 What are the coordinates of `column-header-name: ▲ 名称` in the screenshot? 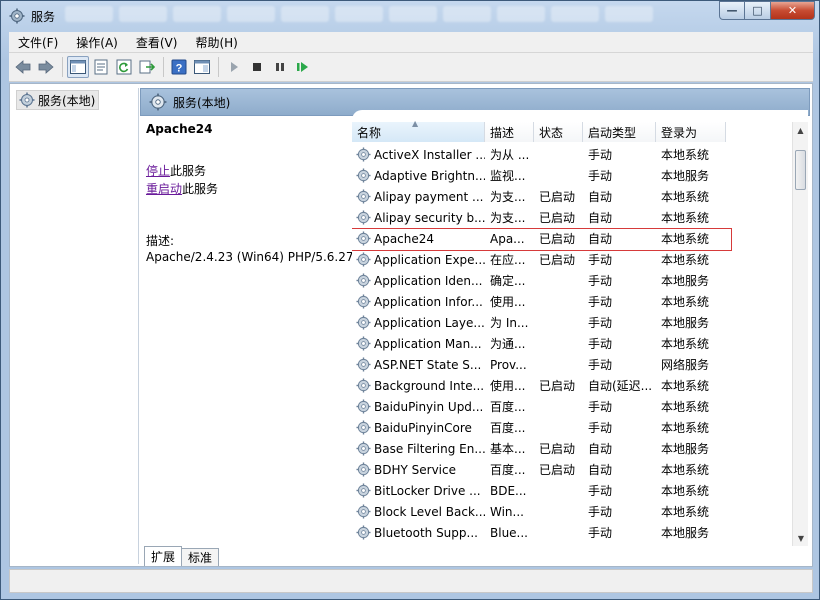 It's located at (418, 130).